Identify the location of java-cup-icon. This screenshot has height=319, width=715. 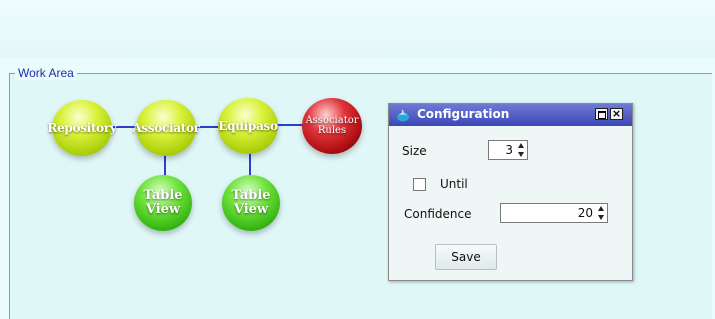
(403, 115).